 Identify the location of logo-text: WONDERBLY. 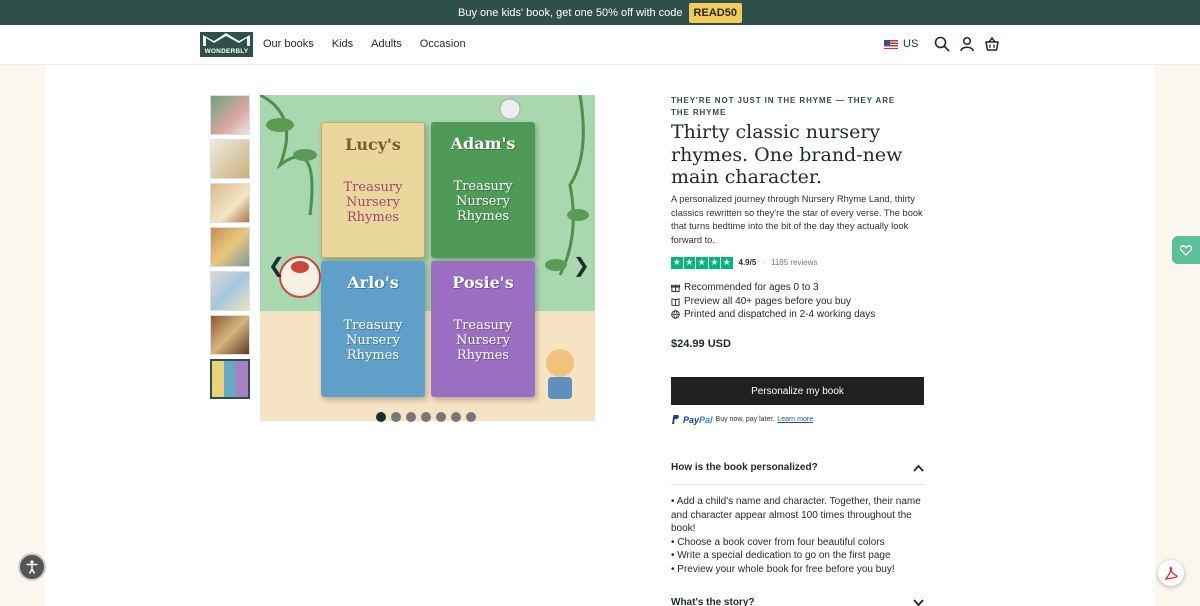
(226, 51).